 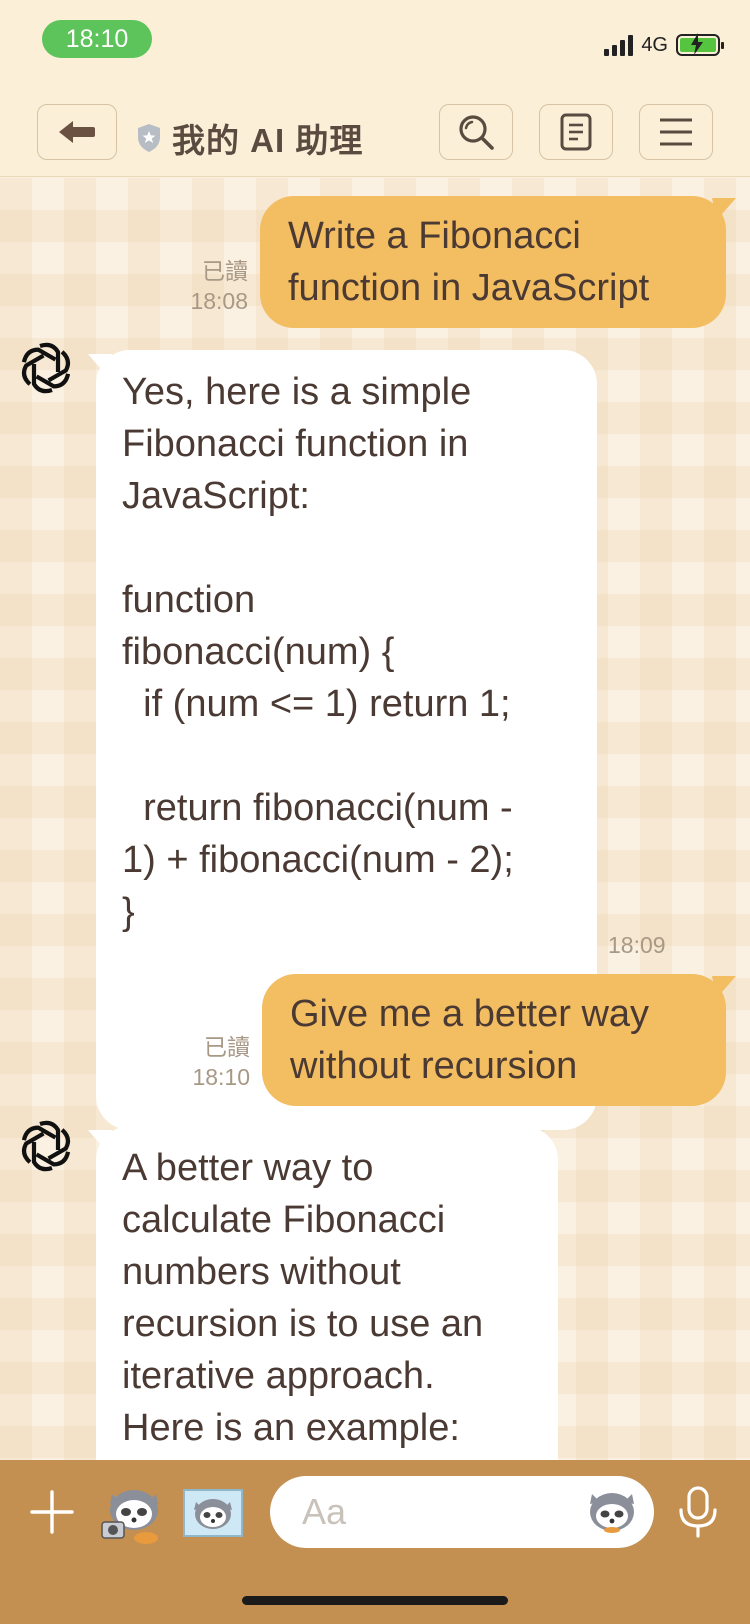 I want to click on search-button, so click(x=476, y=132).